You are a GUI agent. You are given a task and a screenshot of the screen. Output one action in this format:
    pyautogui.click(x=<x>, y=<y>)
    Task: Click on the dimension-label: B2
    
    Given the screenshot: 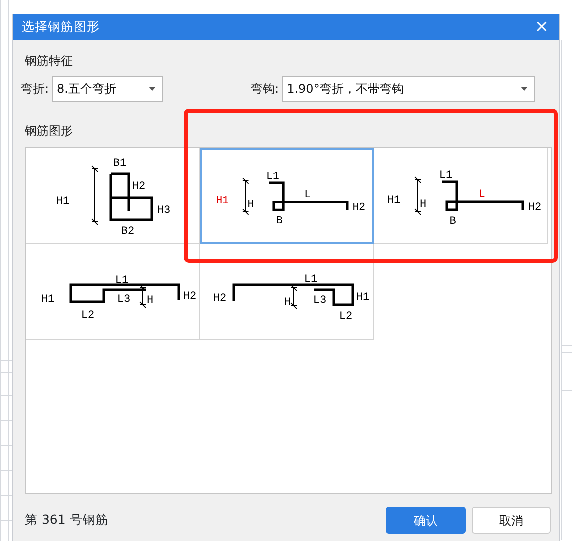 What is the action you would take?
    pyautogui.click(x=128, y=232)
    